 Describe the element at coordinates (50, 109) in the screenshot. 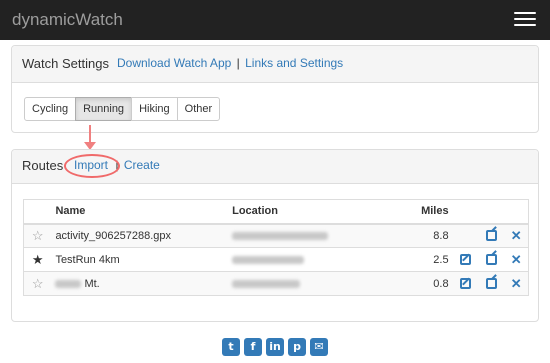

I see `tab-cycling: Cycling` at that location.